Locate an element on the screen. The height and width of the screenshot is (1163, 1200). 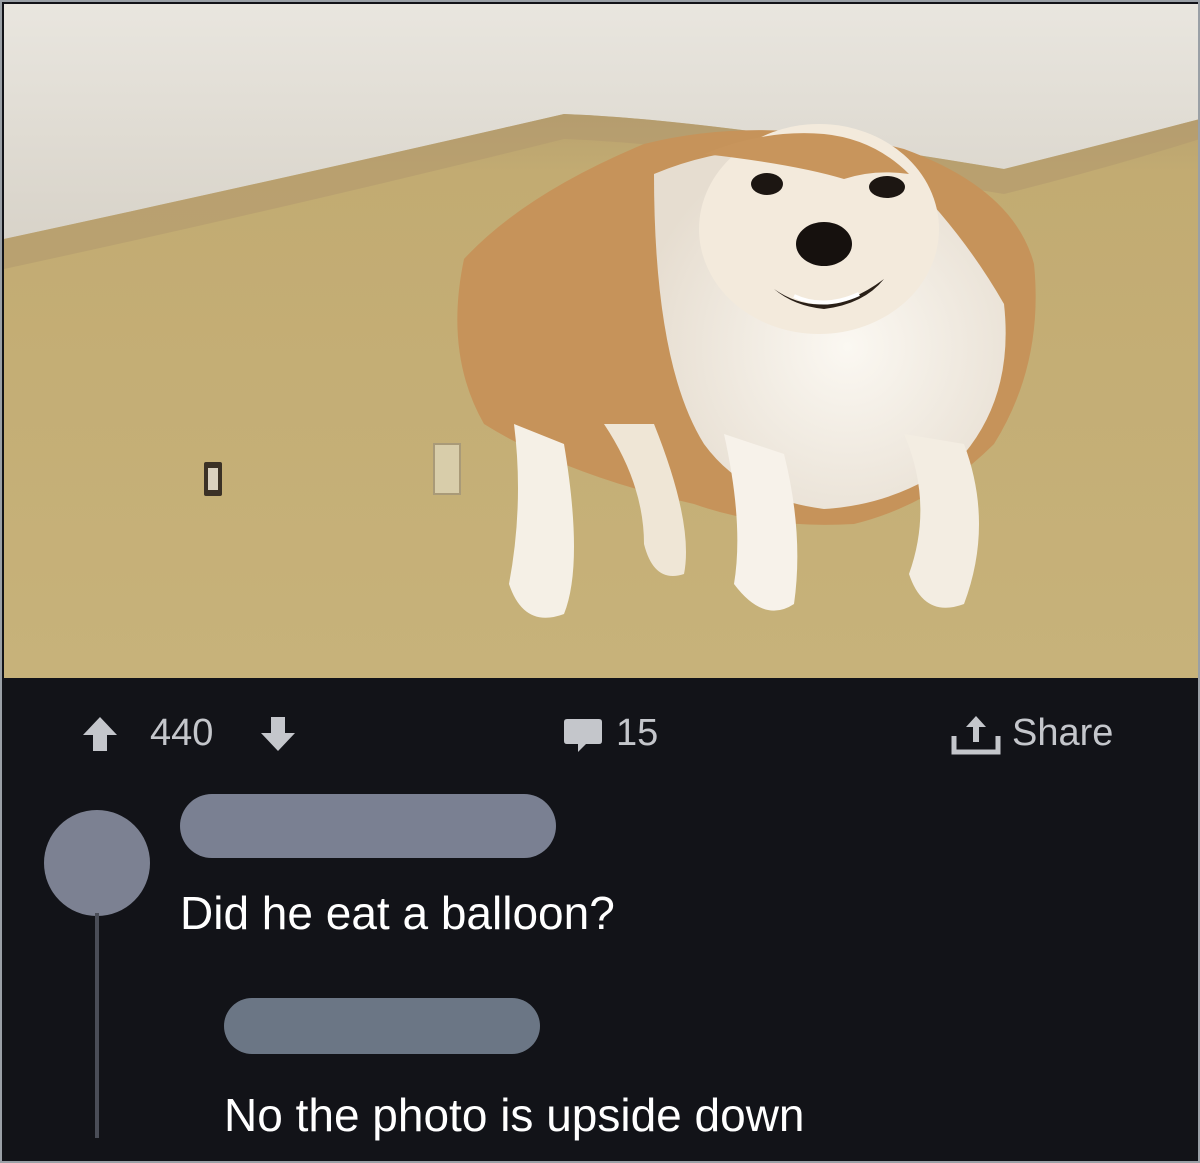
reply-text: No the photo is upside down is located at coordinates (514, 1115).